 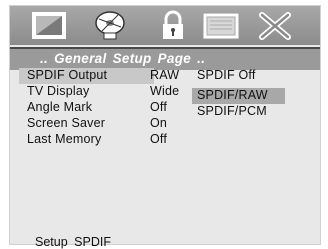 What do you see at coordinates (159, 123) in the screenshot?
I see `menu-item-value: On` at bounding box center [159, 123].